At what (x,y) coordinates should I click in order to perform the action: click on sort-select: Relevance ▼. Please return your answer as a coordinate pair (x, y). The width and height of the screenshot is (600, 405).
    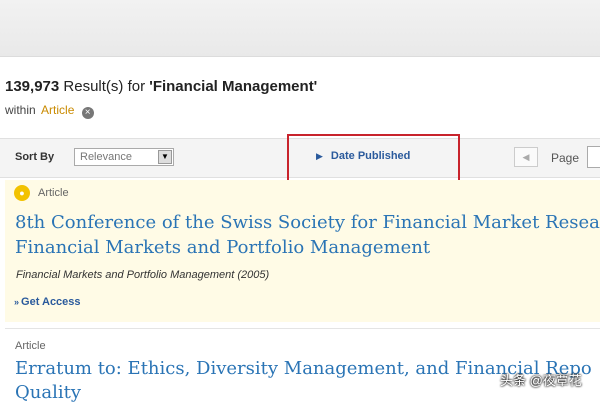
    Looking at the image, I should click on (124, 157).